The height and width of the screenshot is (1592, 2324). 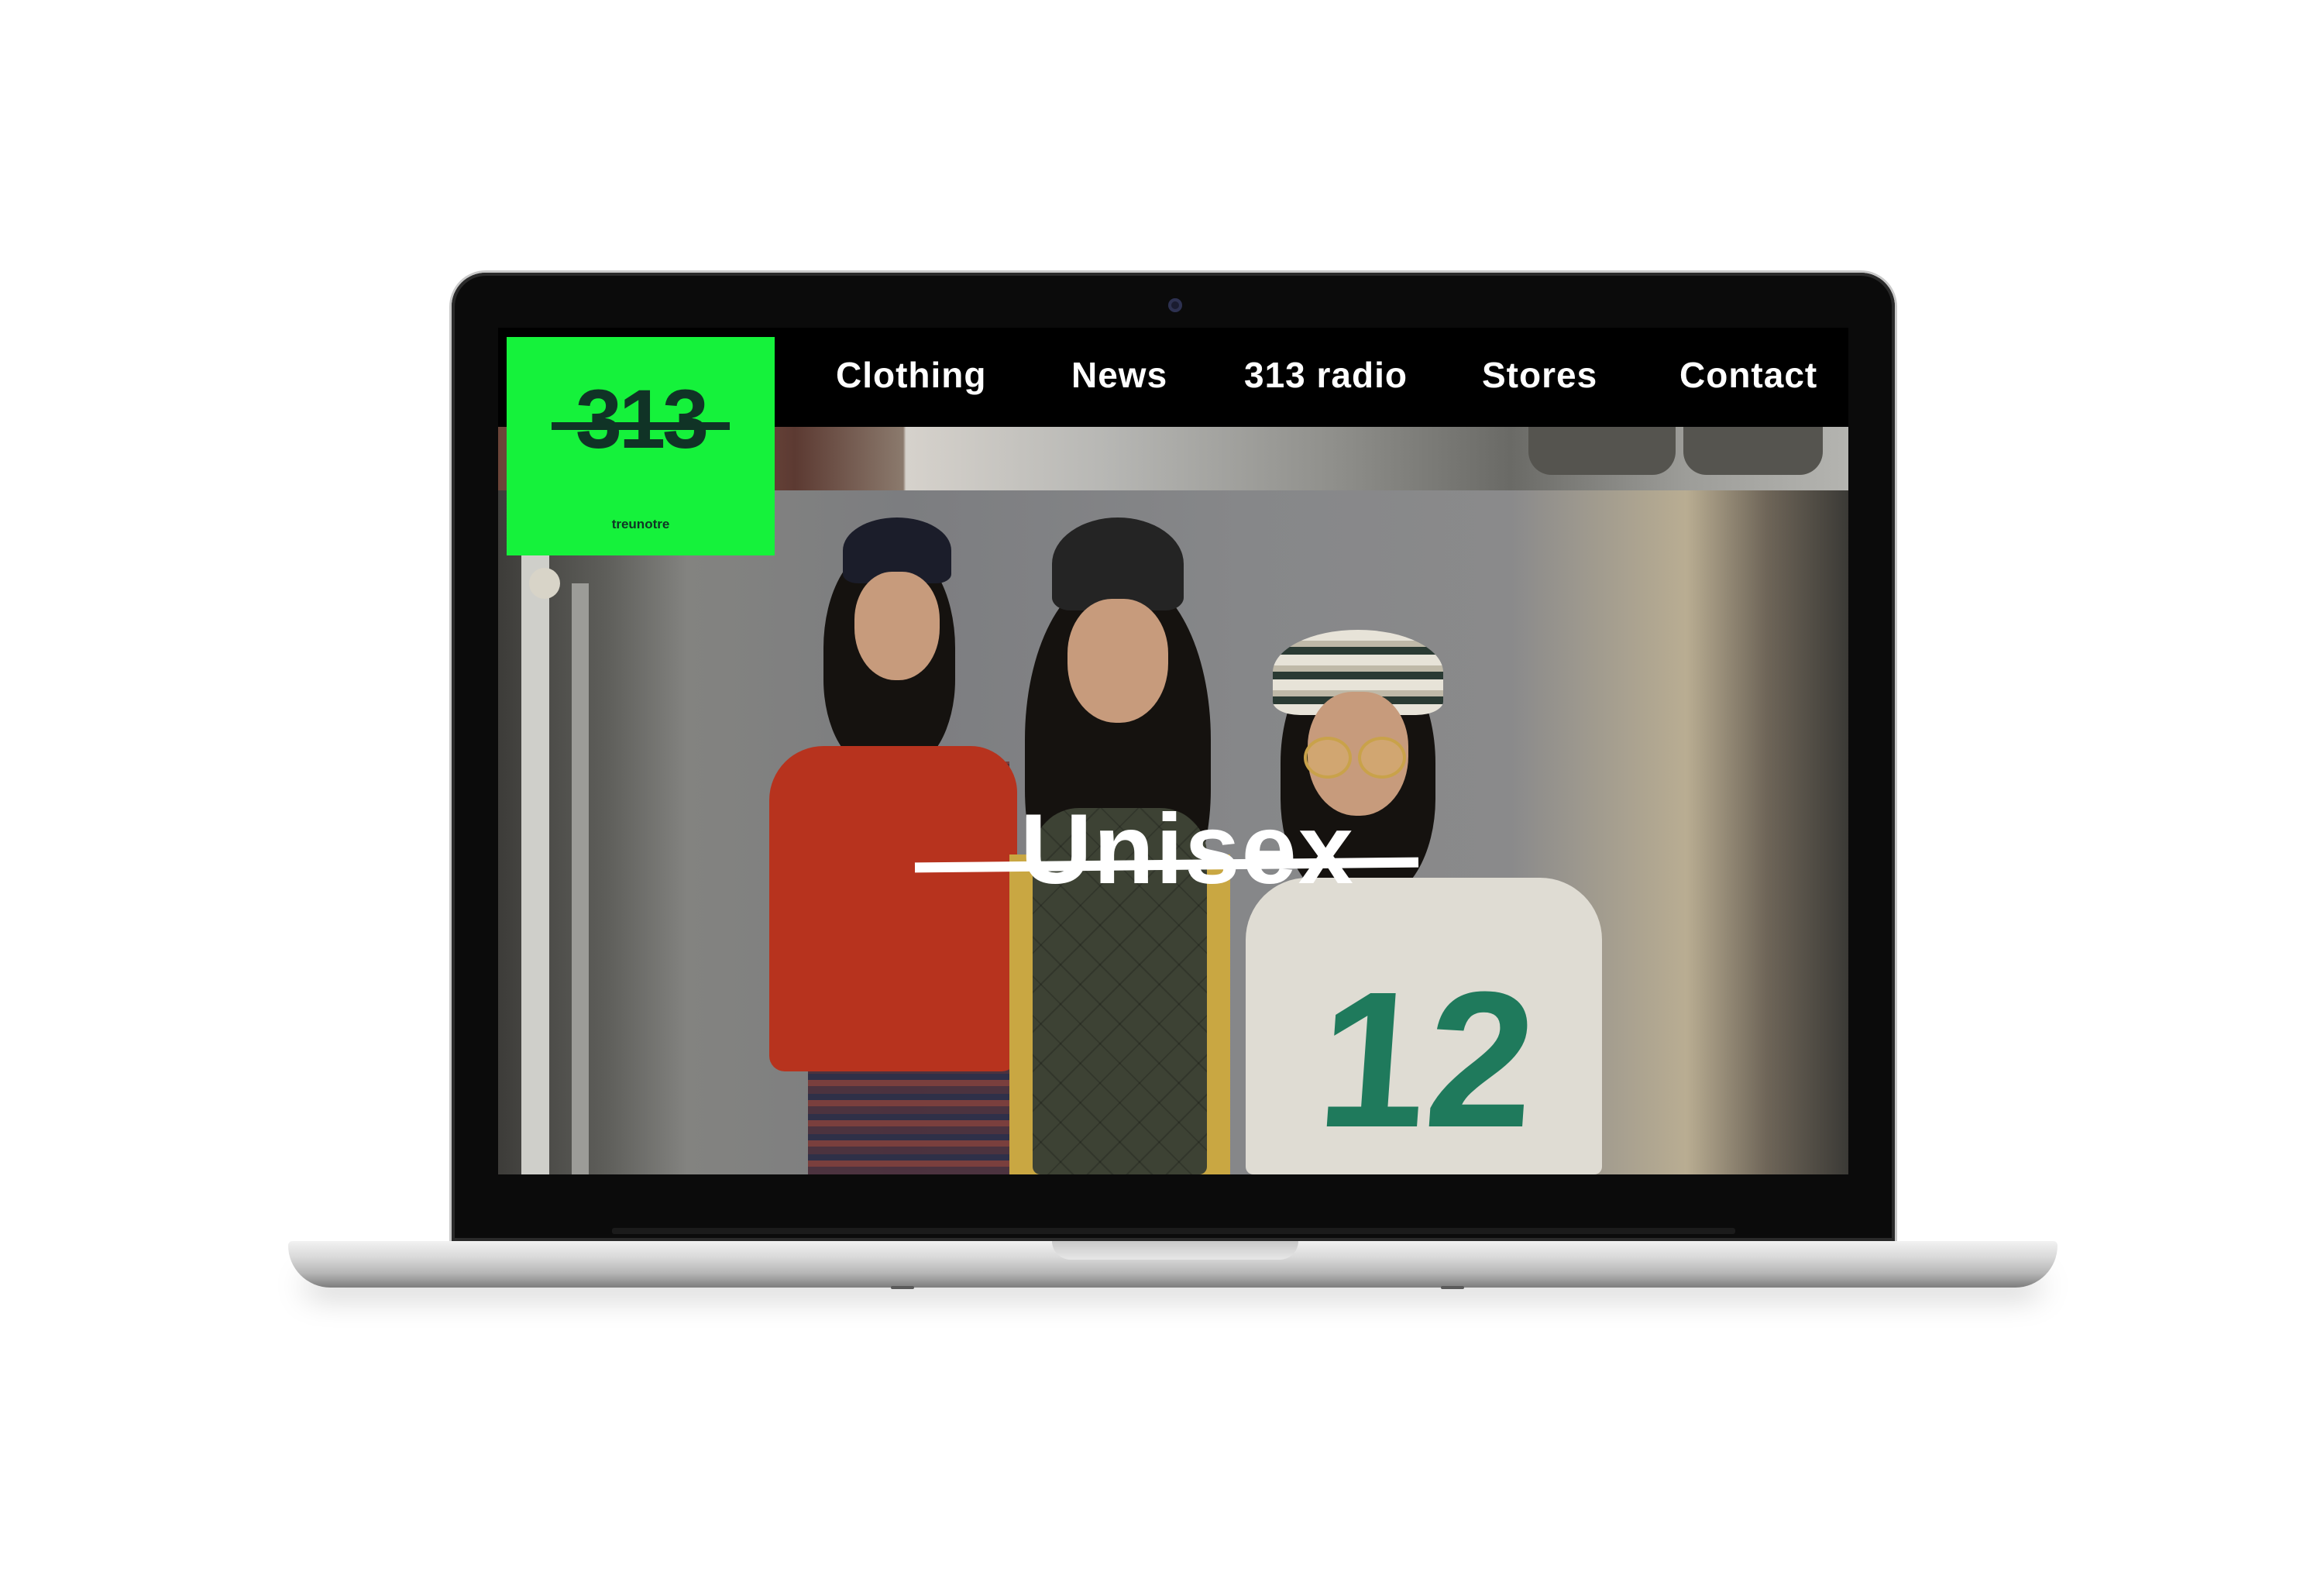 What do you see at coordinates (1175, 1250) in the screenshot?
I see `laptop-opening-notch` at bounding box center [1175, 1250].